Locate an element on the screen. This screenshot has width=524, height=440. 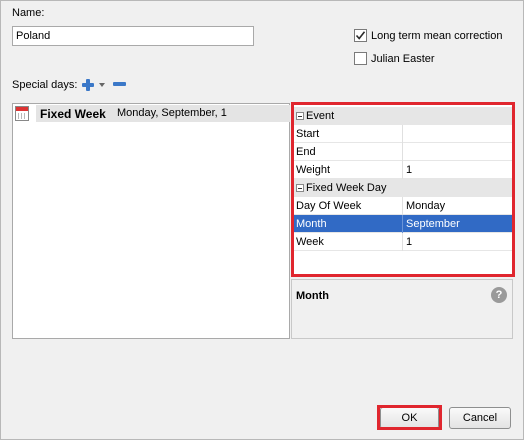
list-item: Fixed Week Monday, September, 1 is located at coordinates (152, 113).